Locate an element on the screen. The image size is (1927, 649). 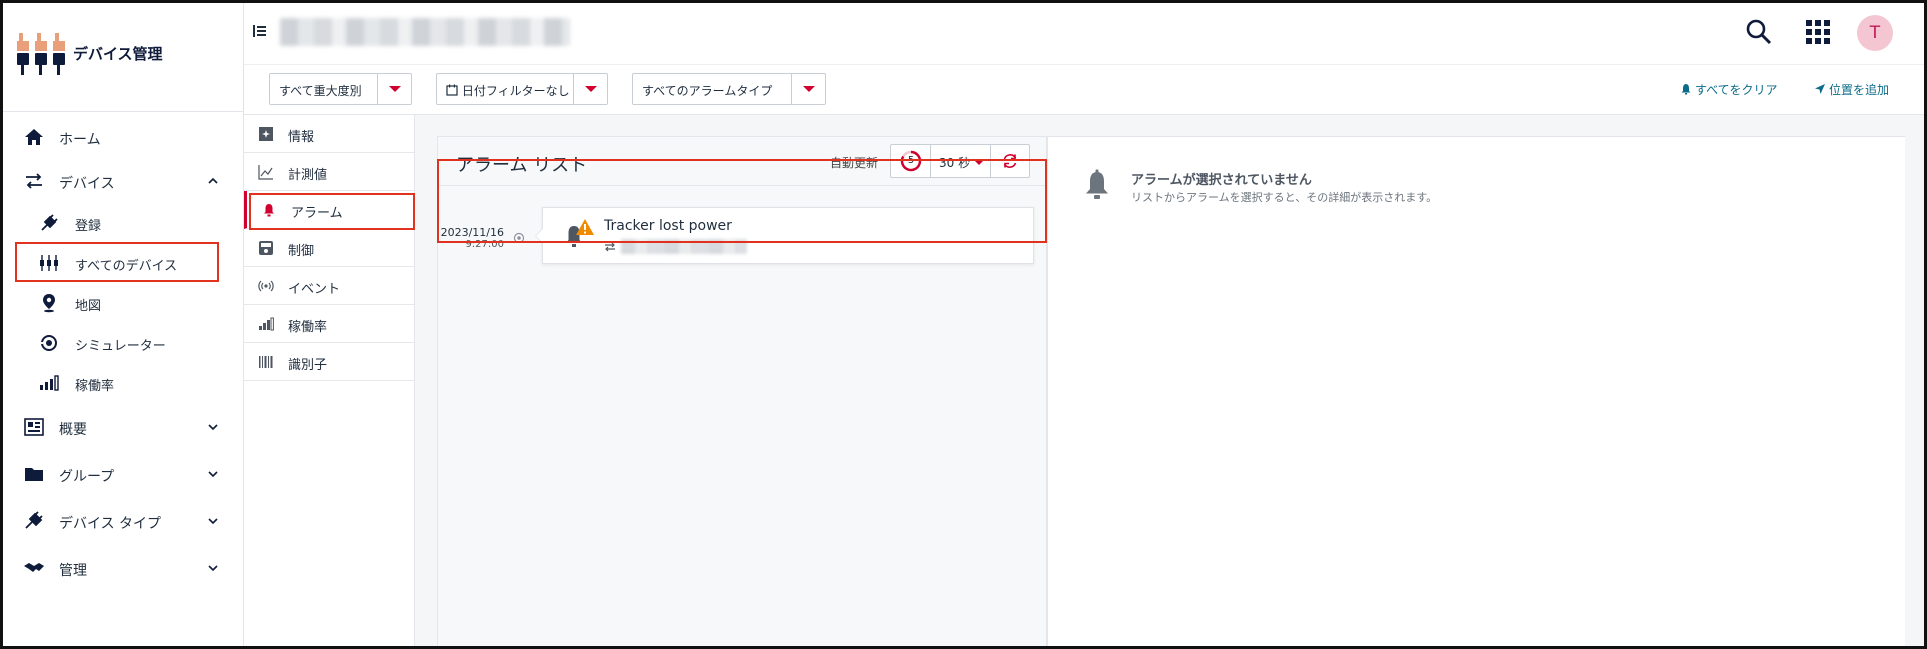
sidebar-item-simulator: シミュレーター is located at coordinates (123, 343).